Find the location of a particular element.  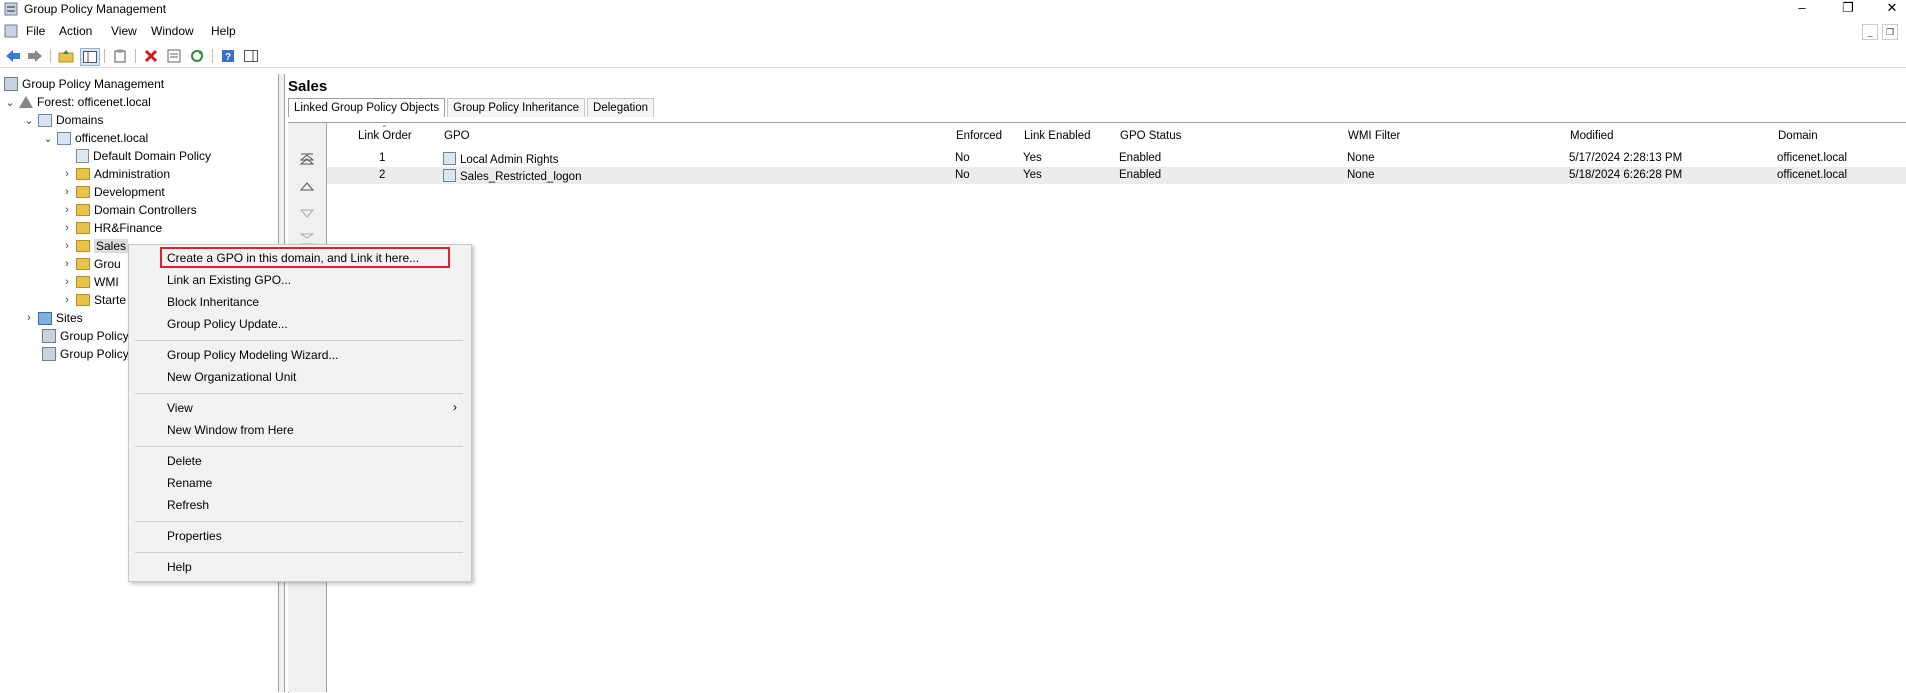

move-down-button is located at coordinates (307, 213).